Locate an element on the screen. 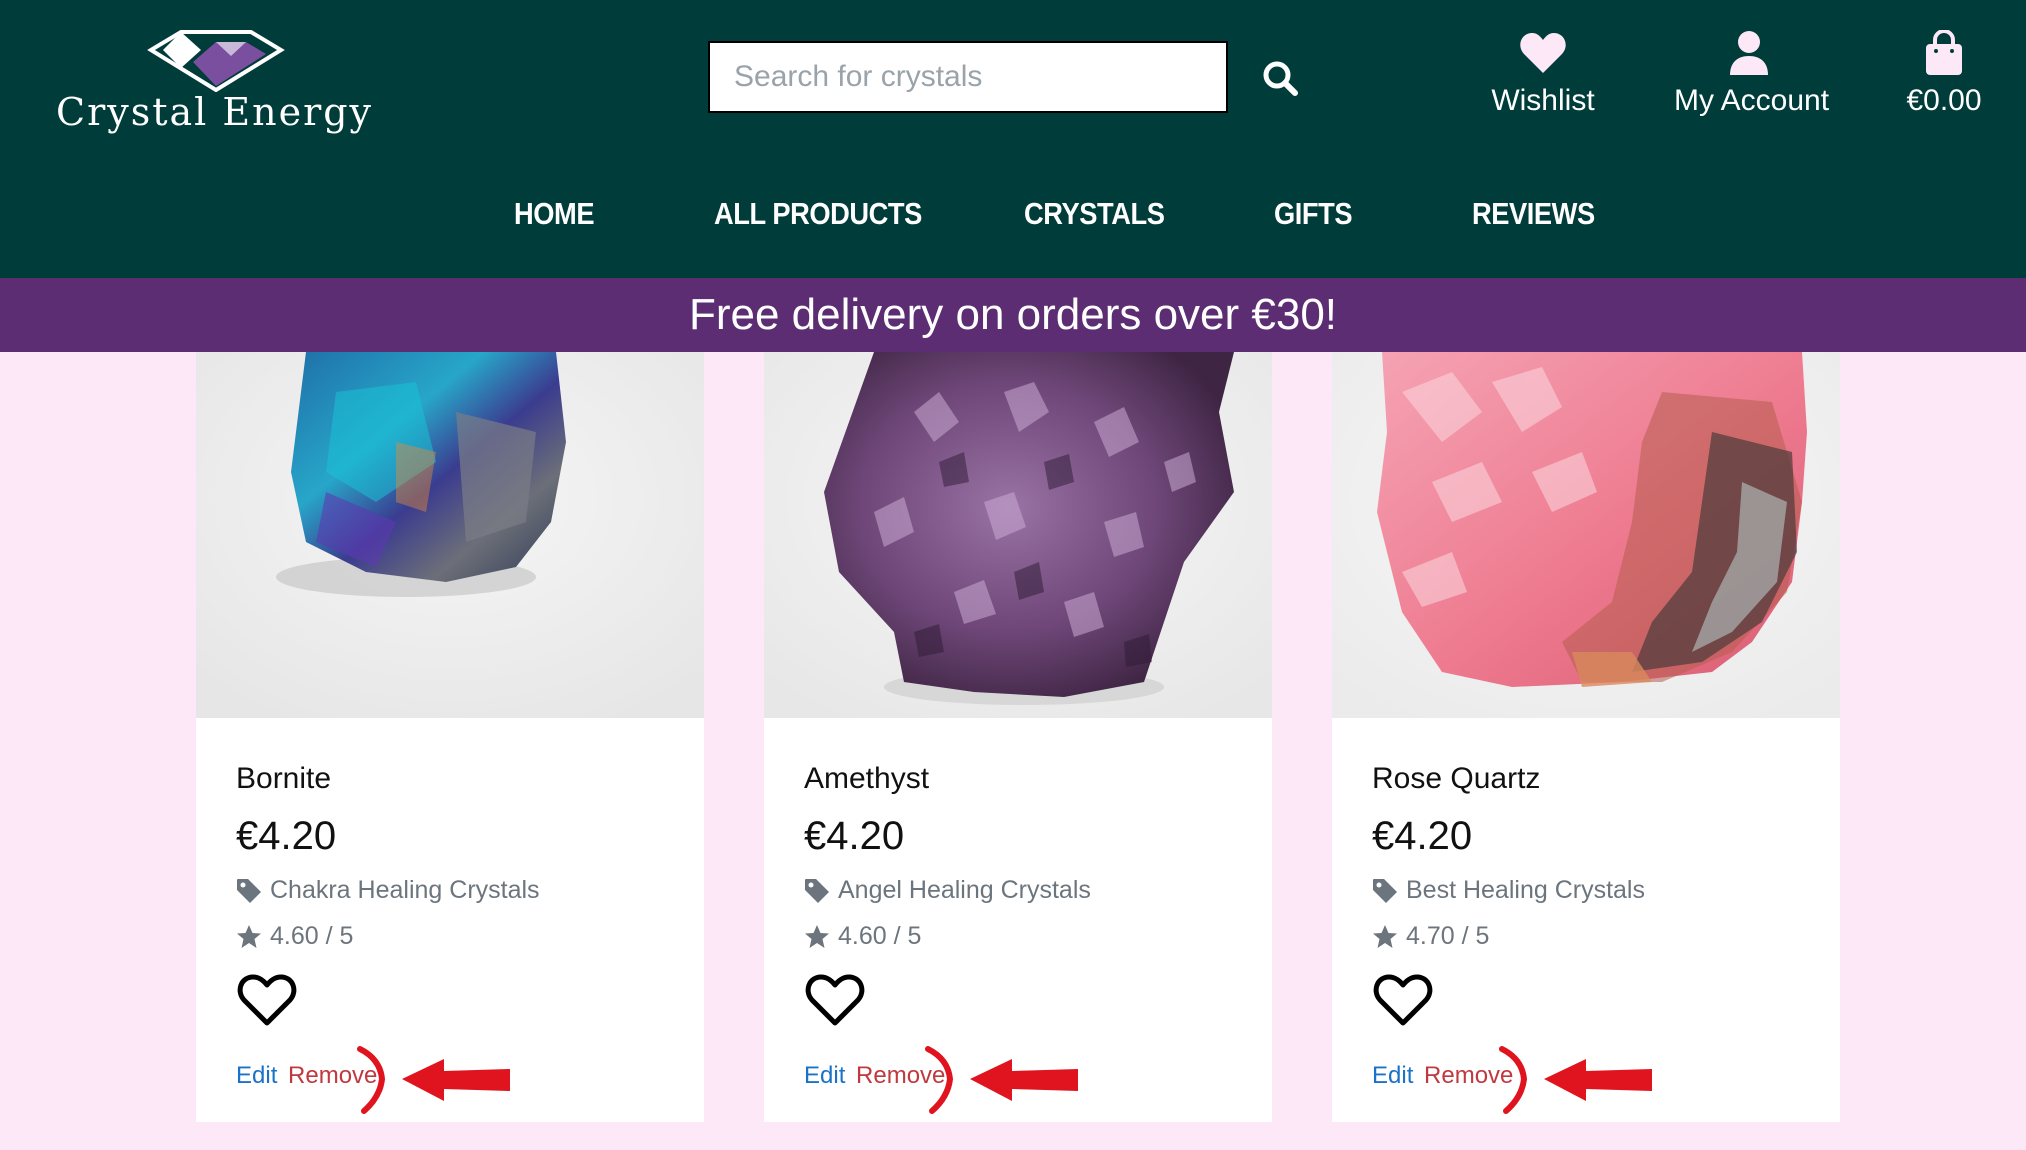 The width and height of the screenshot is (2026, 1150). cart-total: €0.00 is located at coordinates (1944, 100).